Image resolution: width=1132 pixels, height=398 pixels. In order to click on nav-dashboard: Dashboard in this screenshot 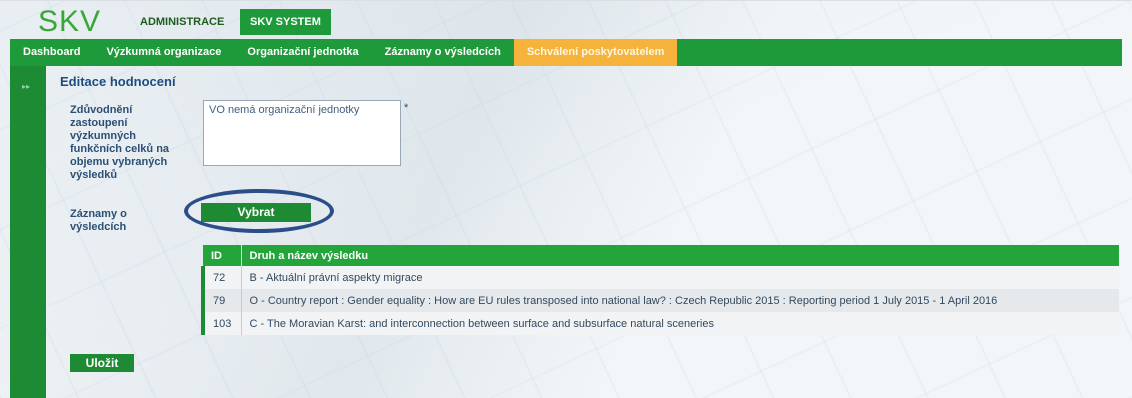, I will do `click(51, 52)`.